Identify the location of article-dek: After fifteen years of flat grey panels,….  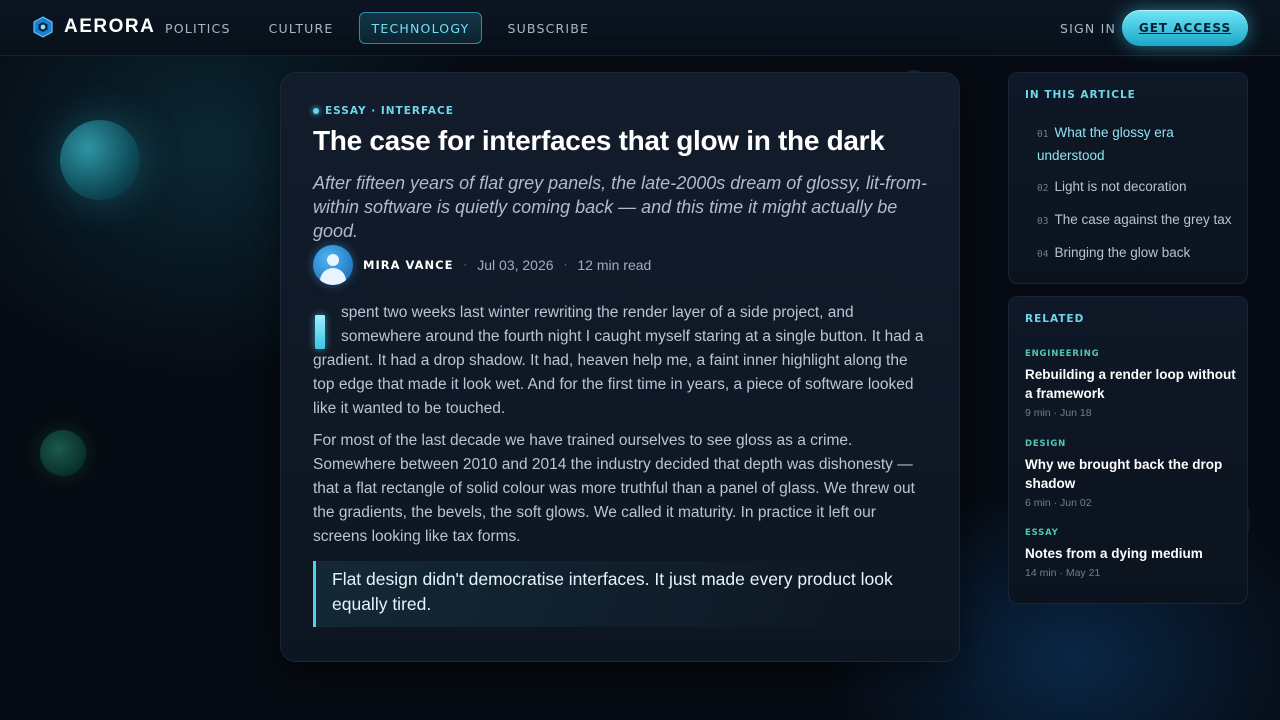
(620, 207).